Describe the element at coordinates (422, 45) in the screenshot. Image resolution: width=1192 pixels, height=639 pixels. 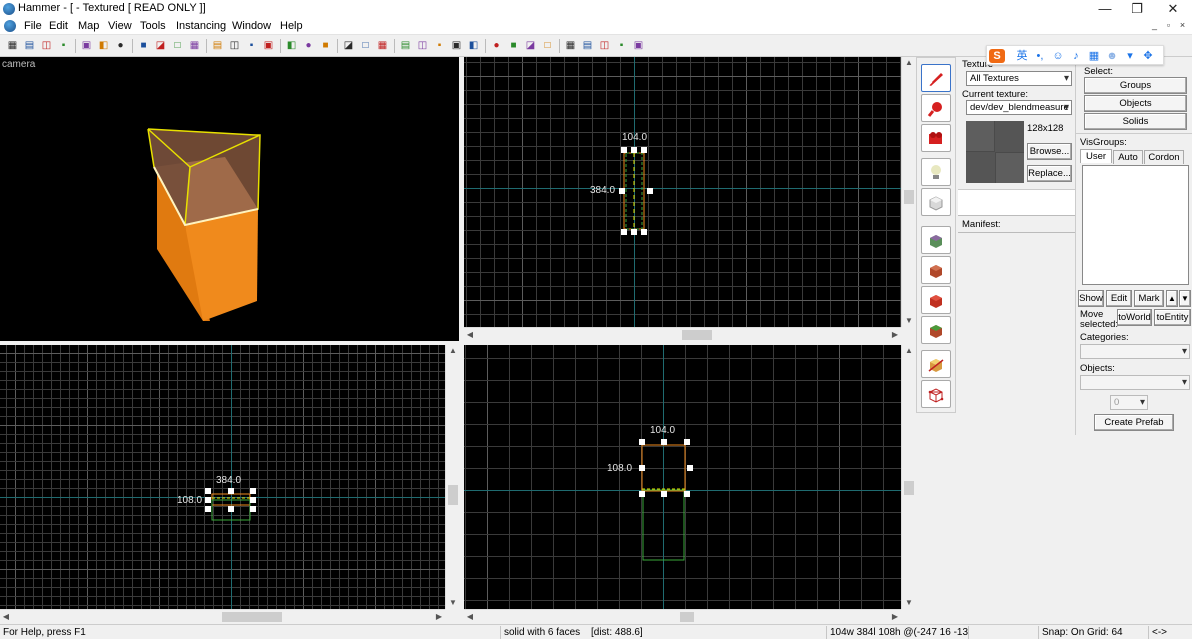
I see `texture-icon: ◫` at that location.